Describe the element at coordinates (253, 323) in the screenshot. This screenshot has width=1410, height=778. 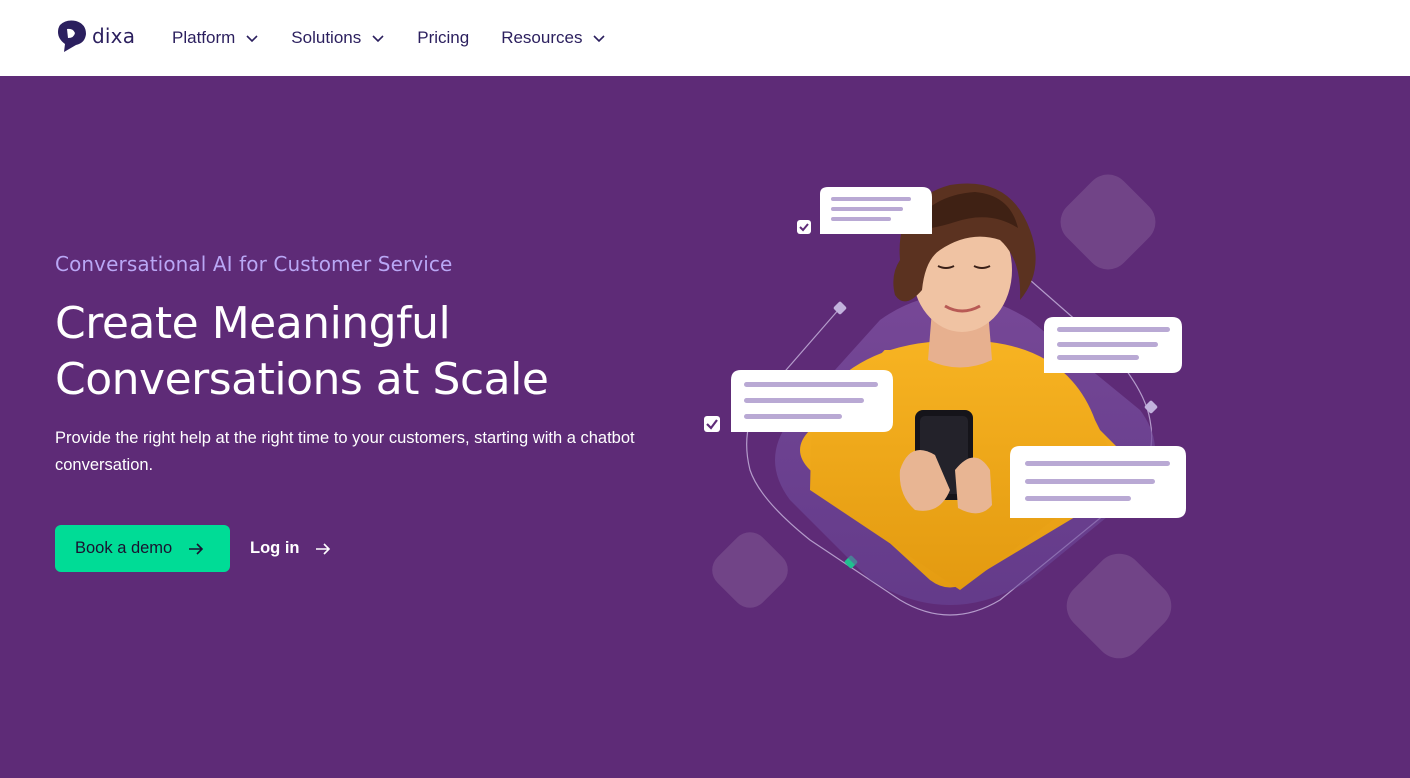
I see `headline-line-1: Create Meaningful` at that location.